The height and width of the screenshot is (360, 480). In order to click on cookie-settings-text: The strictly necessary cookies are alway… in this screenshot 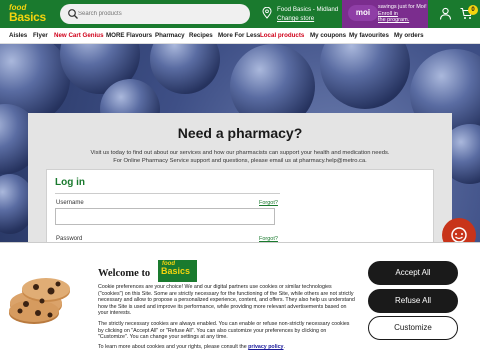, I will do `click(224, 331)`.